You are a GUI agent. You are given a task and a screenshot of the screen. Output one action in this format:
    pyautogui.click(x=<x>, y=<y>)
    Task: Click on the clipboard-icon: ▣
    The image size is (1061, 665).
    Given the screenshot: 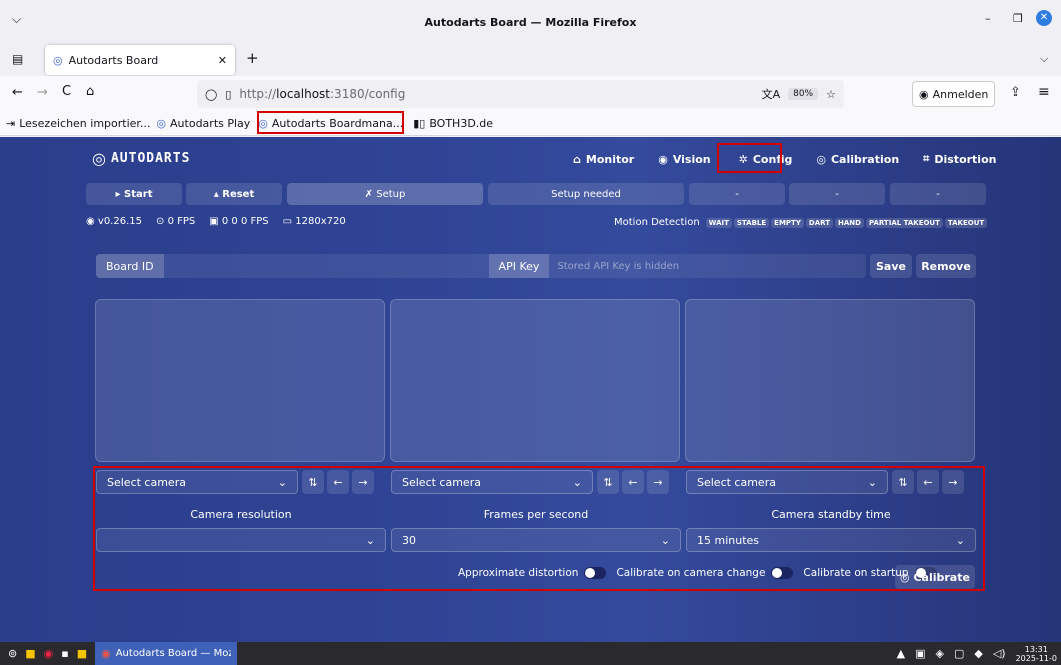 What is the action you would take?
    pyautogui.click(x=920, y=653)
    